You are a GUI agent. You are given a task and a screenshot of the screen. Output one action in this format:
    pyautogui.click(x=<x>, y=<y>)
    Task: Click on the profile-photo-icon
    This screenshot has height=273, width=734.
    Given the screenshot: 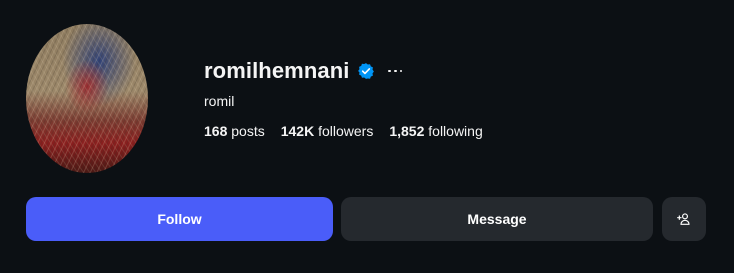 What is the action you would take?
    pyautogui.click(x=87, y=98)
    